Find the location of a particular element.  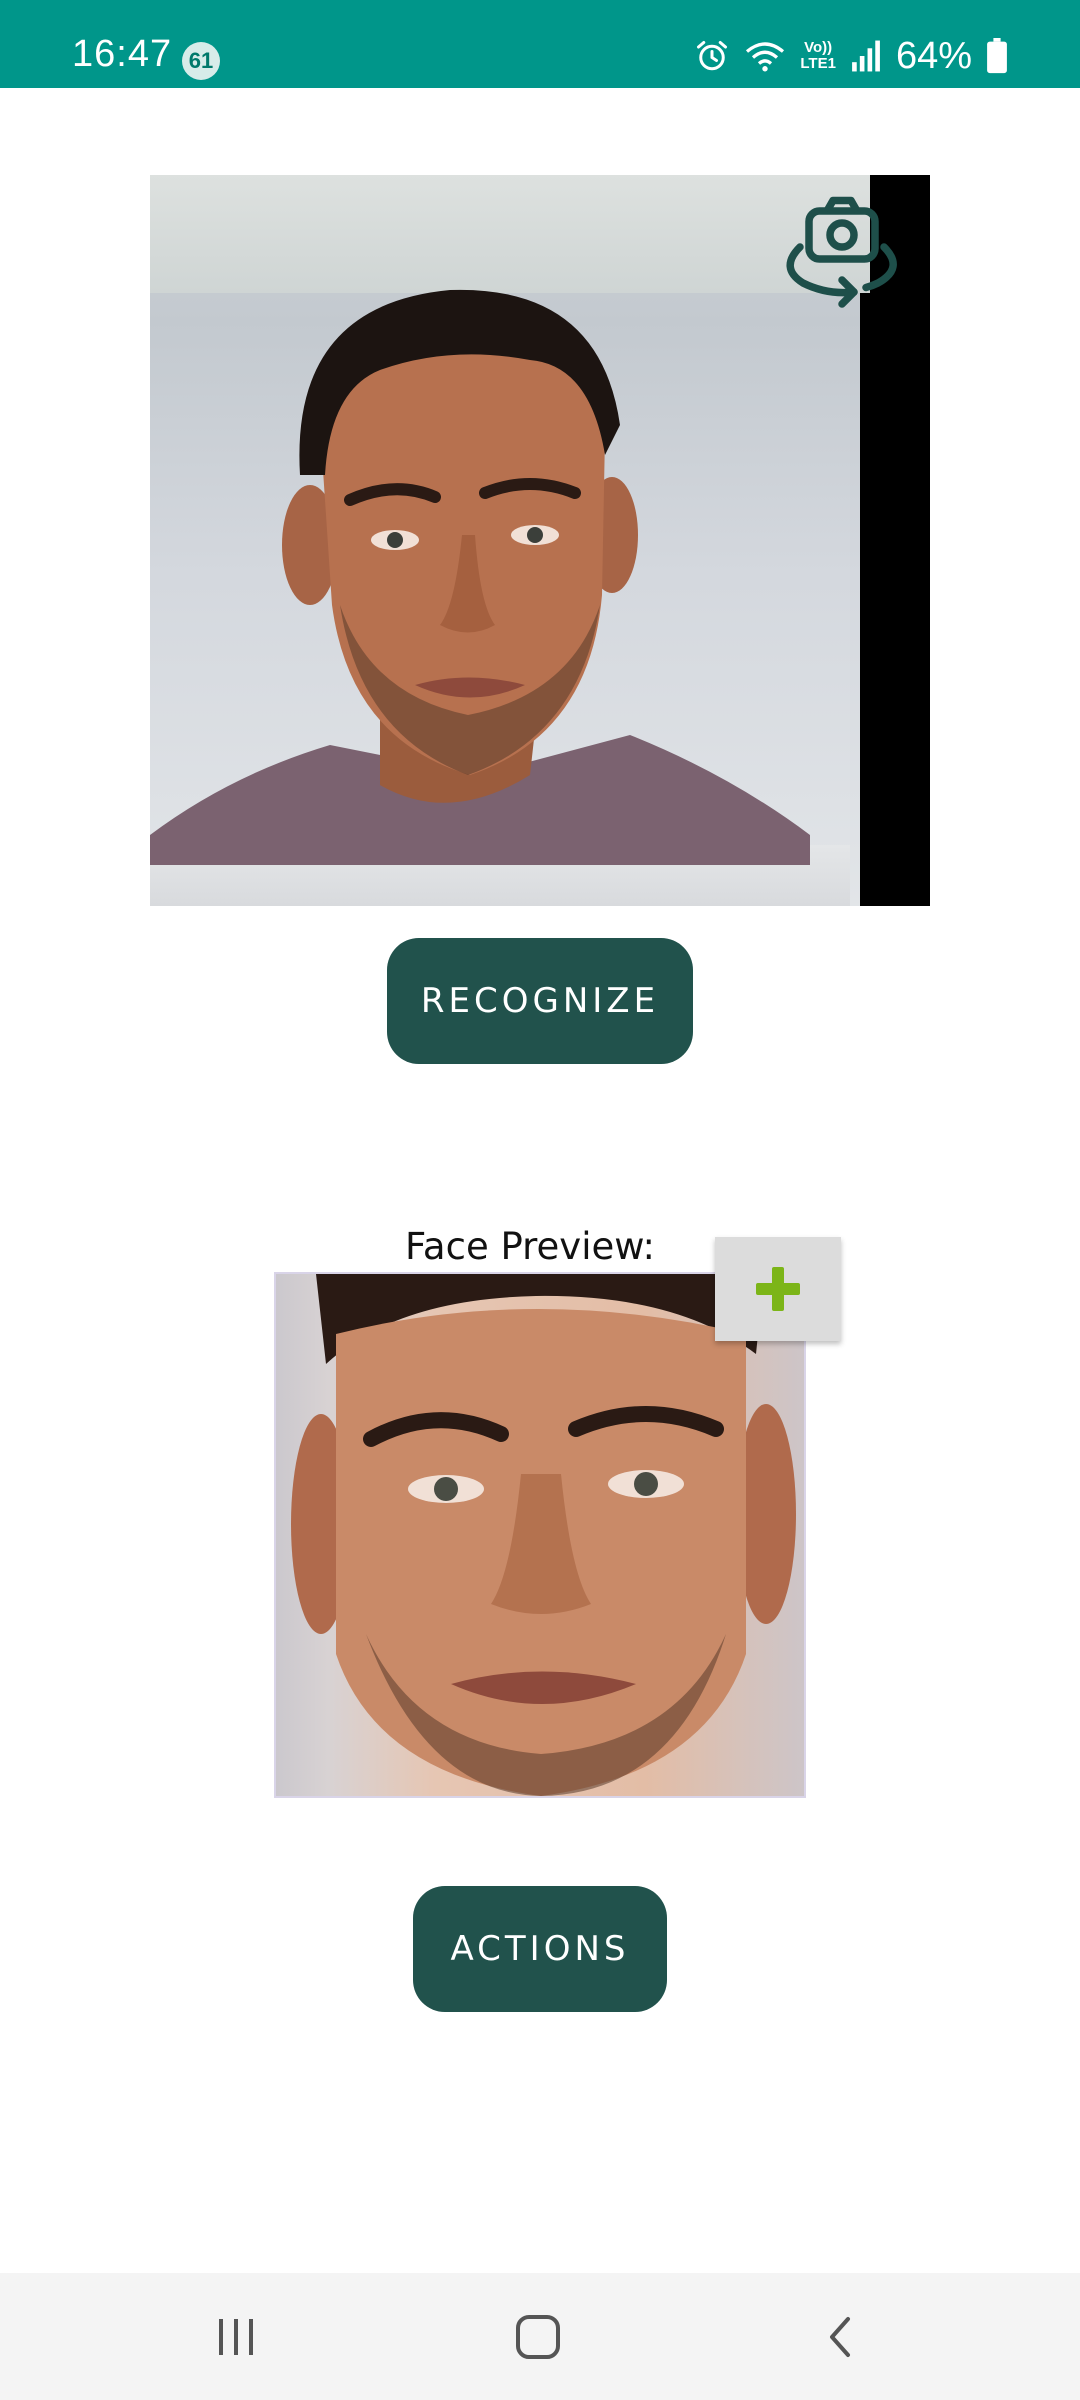

camera-face-image is located at coordinates (480, 577).